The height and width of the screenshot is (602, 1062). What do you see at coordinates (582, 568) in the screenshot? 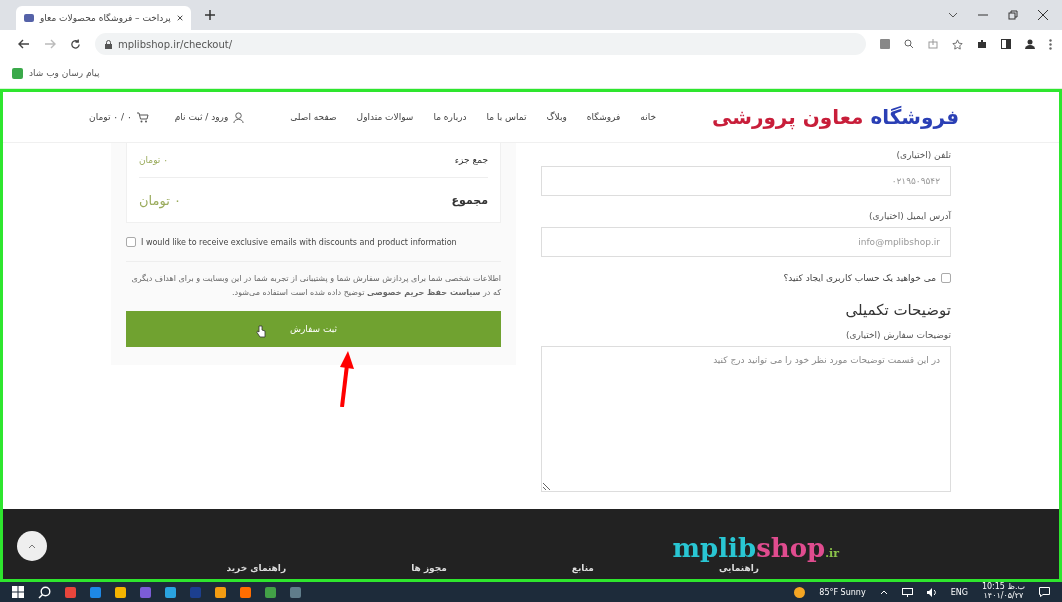
I see `footer-heading: منابع` at bounding box center [582, 568].